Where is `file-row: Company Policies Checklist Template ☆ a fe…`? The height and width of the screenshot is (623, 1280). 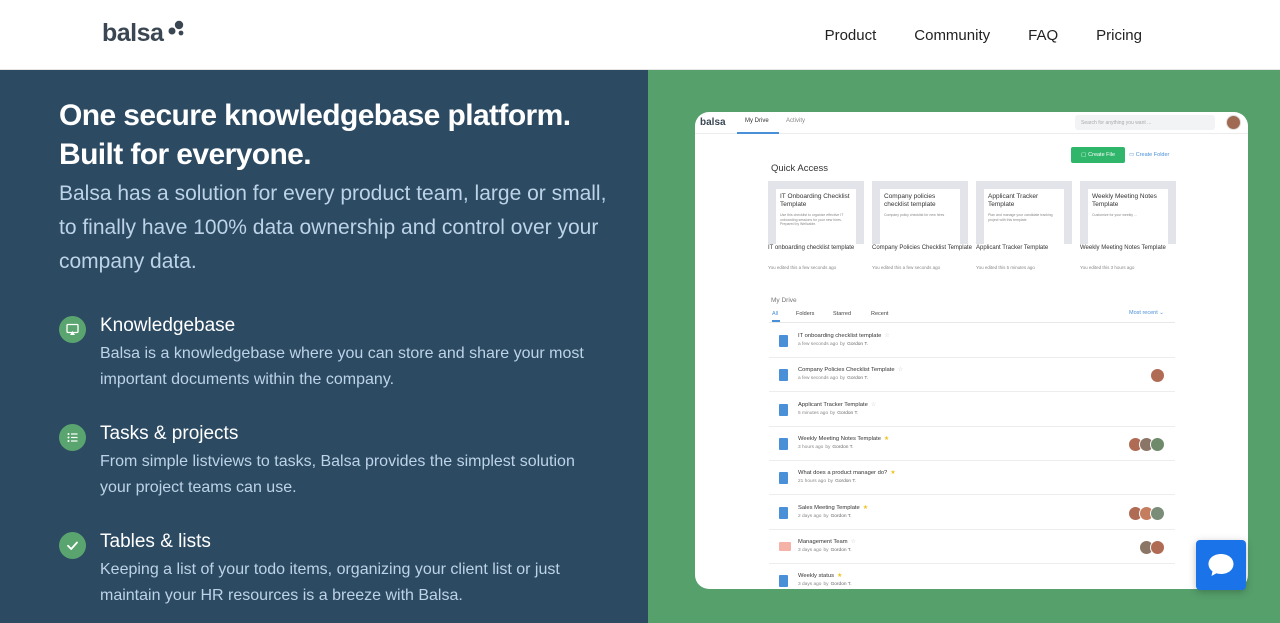
file-row: Company Policies Checklist Template ☆ a fe… is located at coordinates (972, 375).